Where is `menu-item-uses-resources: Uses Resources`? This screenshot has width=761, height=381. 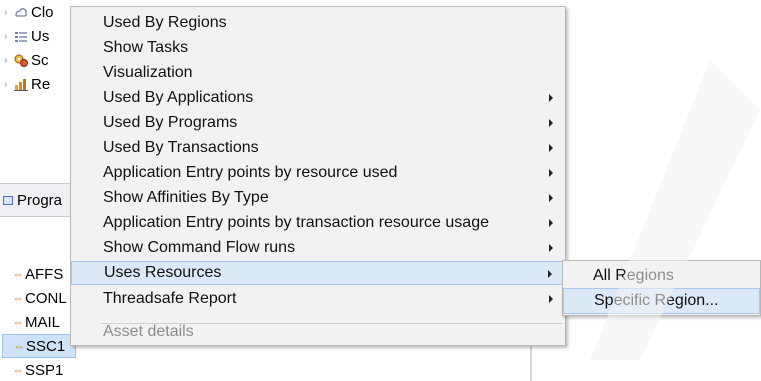
menu-item-uses-resources: Uses Resources is located at coordinates (318, 273).